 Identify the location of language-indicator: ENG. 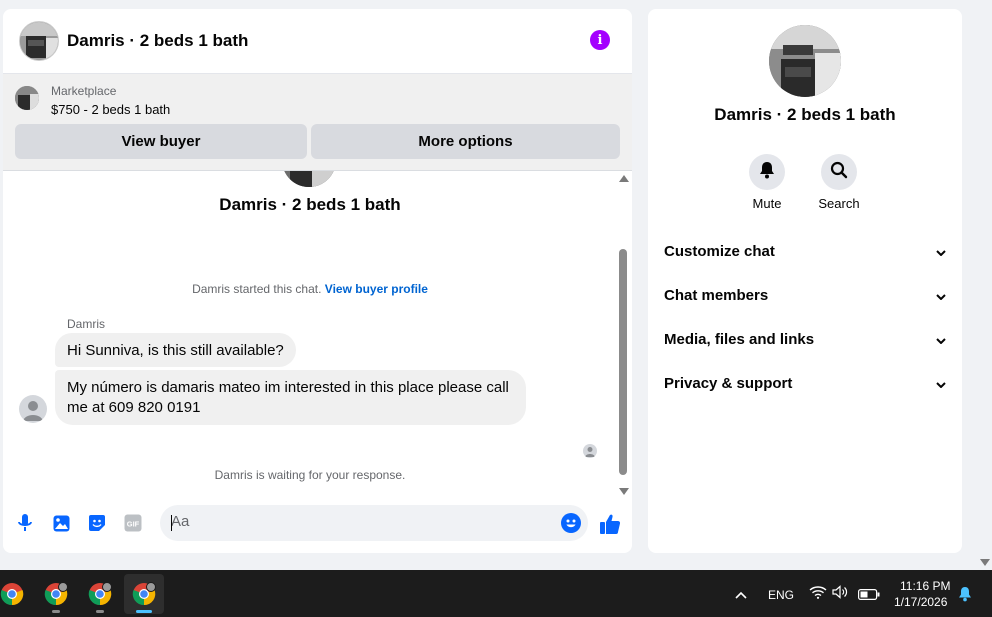
(781, 595).